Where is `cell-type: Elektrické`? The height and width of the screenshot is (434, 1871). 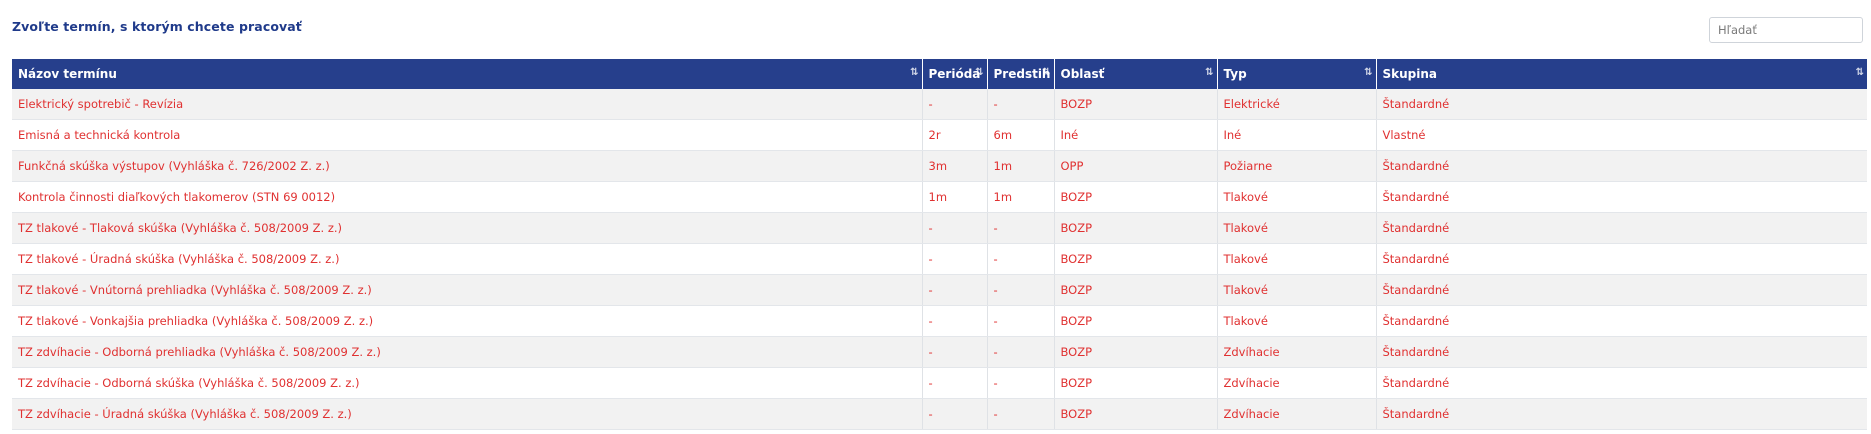
cell-type: Elektrické is located at coordinates (1297, 104).